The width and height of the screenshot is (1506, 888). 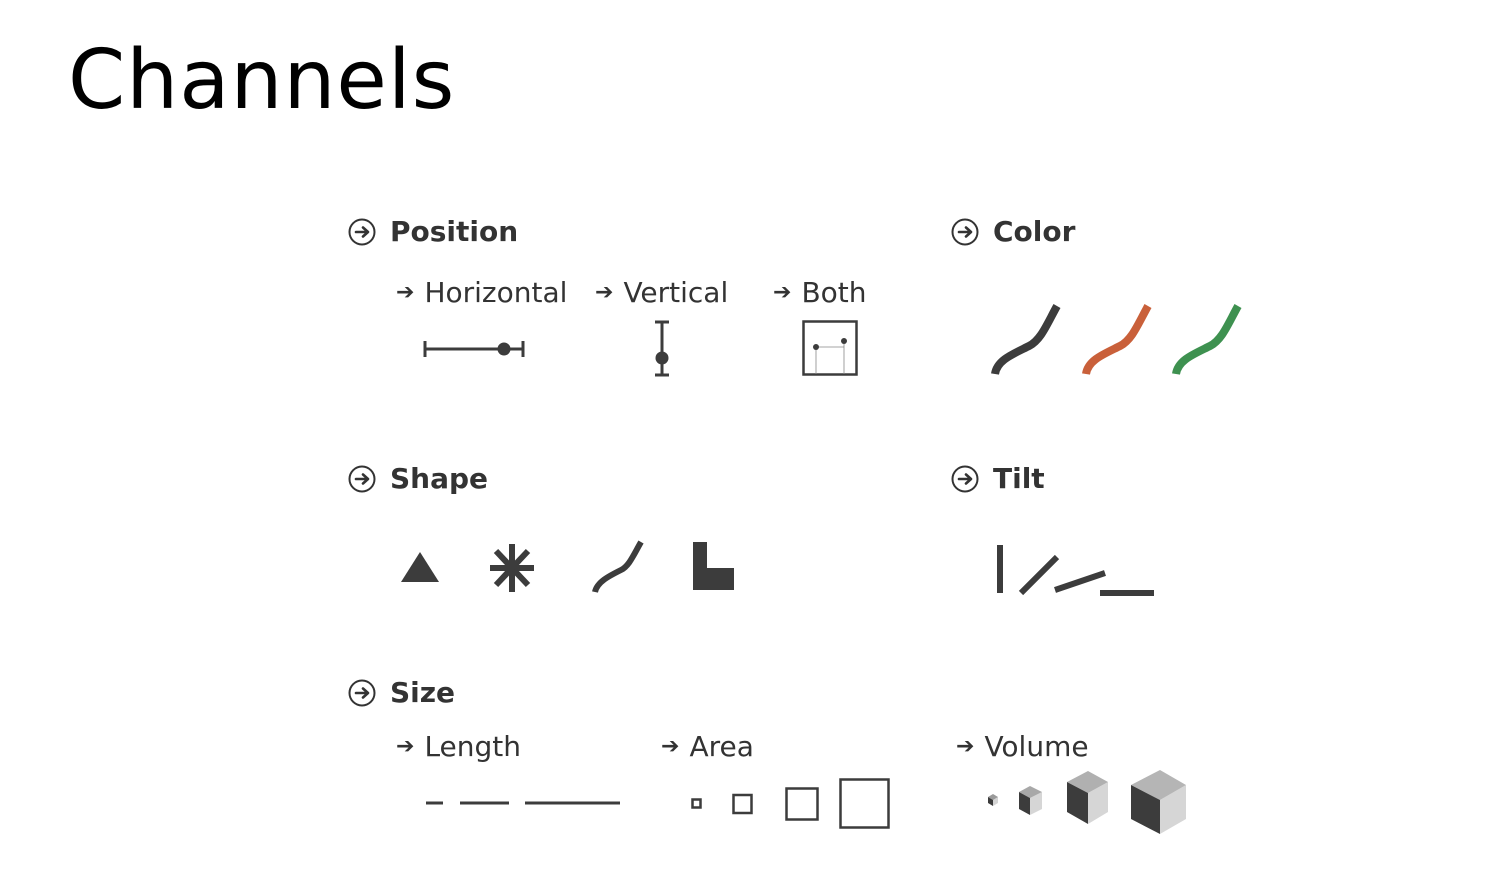 I want to click on volume-large-cube, so click(x=1158, y=802).